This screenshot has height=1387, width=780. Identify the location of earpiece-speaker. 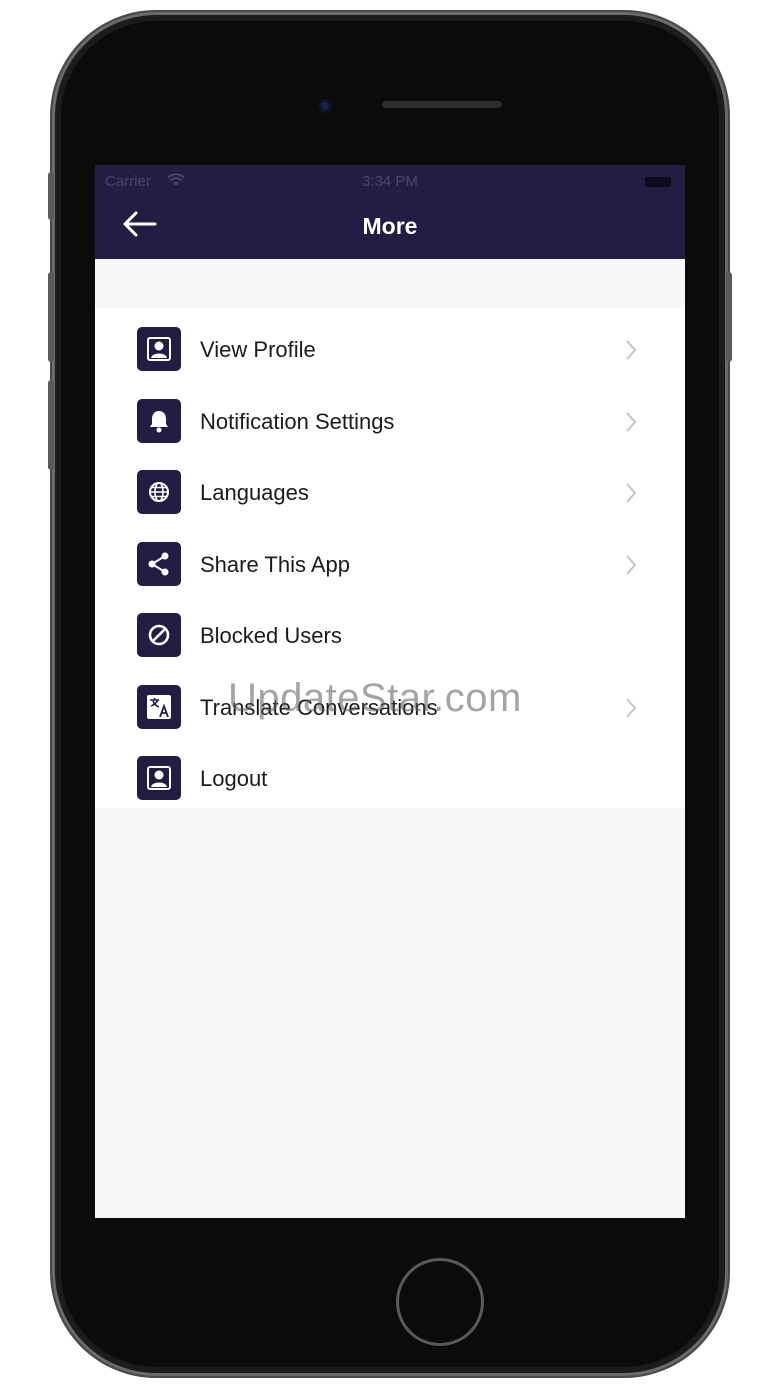
(442, 104).